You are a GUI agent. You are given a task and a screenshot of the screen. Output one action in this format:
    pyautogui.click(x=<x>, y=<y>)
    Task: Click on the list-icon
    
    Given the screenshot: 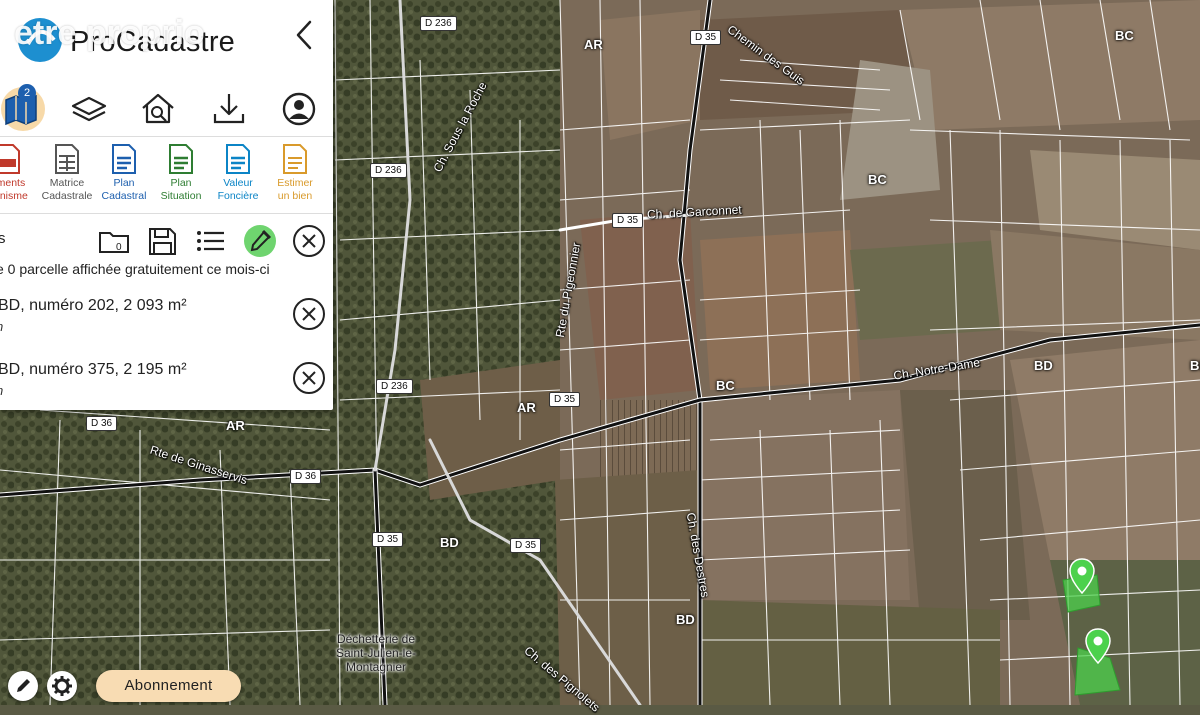 What is the action you would take?
    pyautogui.click(x=210, y=241)
    